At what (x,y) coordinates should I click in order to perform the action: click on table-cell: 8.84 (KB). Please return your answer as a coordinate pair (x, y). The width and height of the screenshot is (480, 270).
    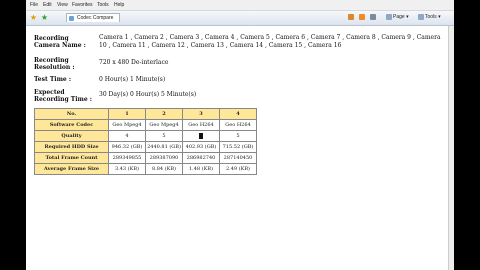
    Looking at the image, I should click on (164, 169).